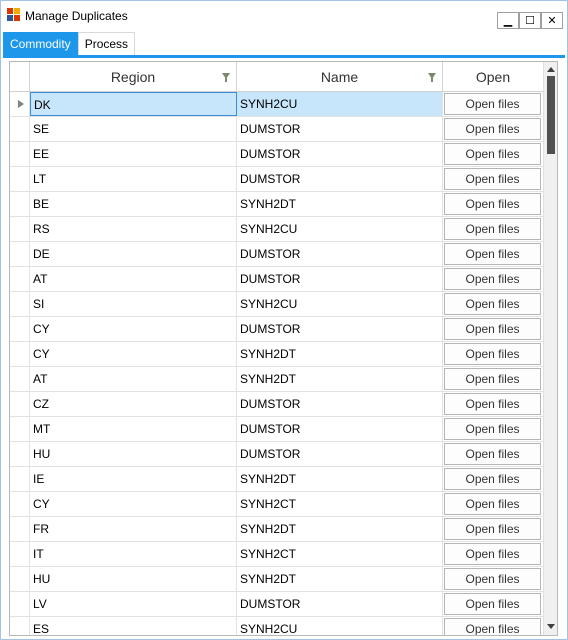  What do you see at coordinates (133, 304) in the screenshot?
I see `region-cell: SI` at bounding box center [133, 304].